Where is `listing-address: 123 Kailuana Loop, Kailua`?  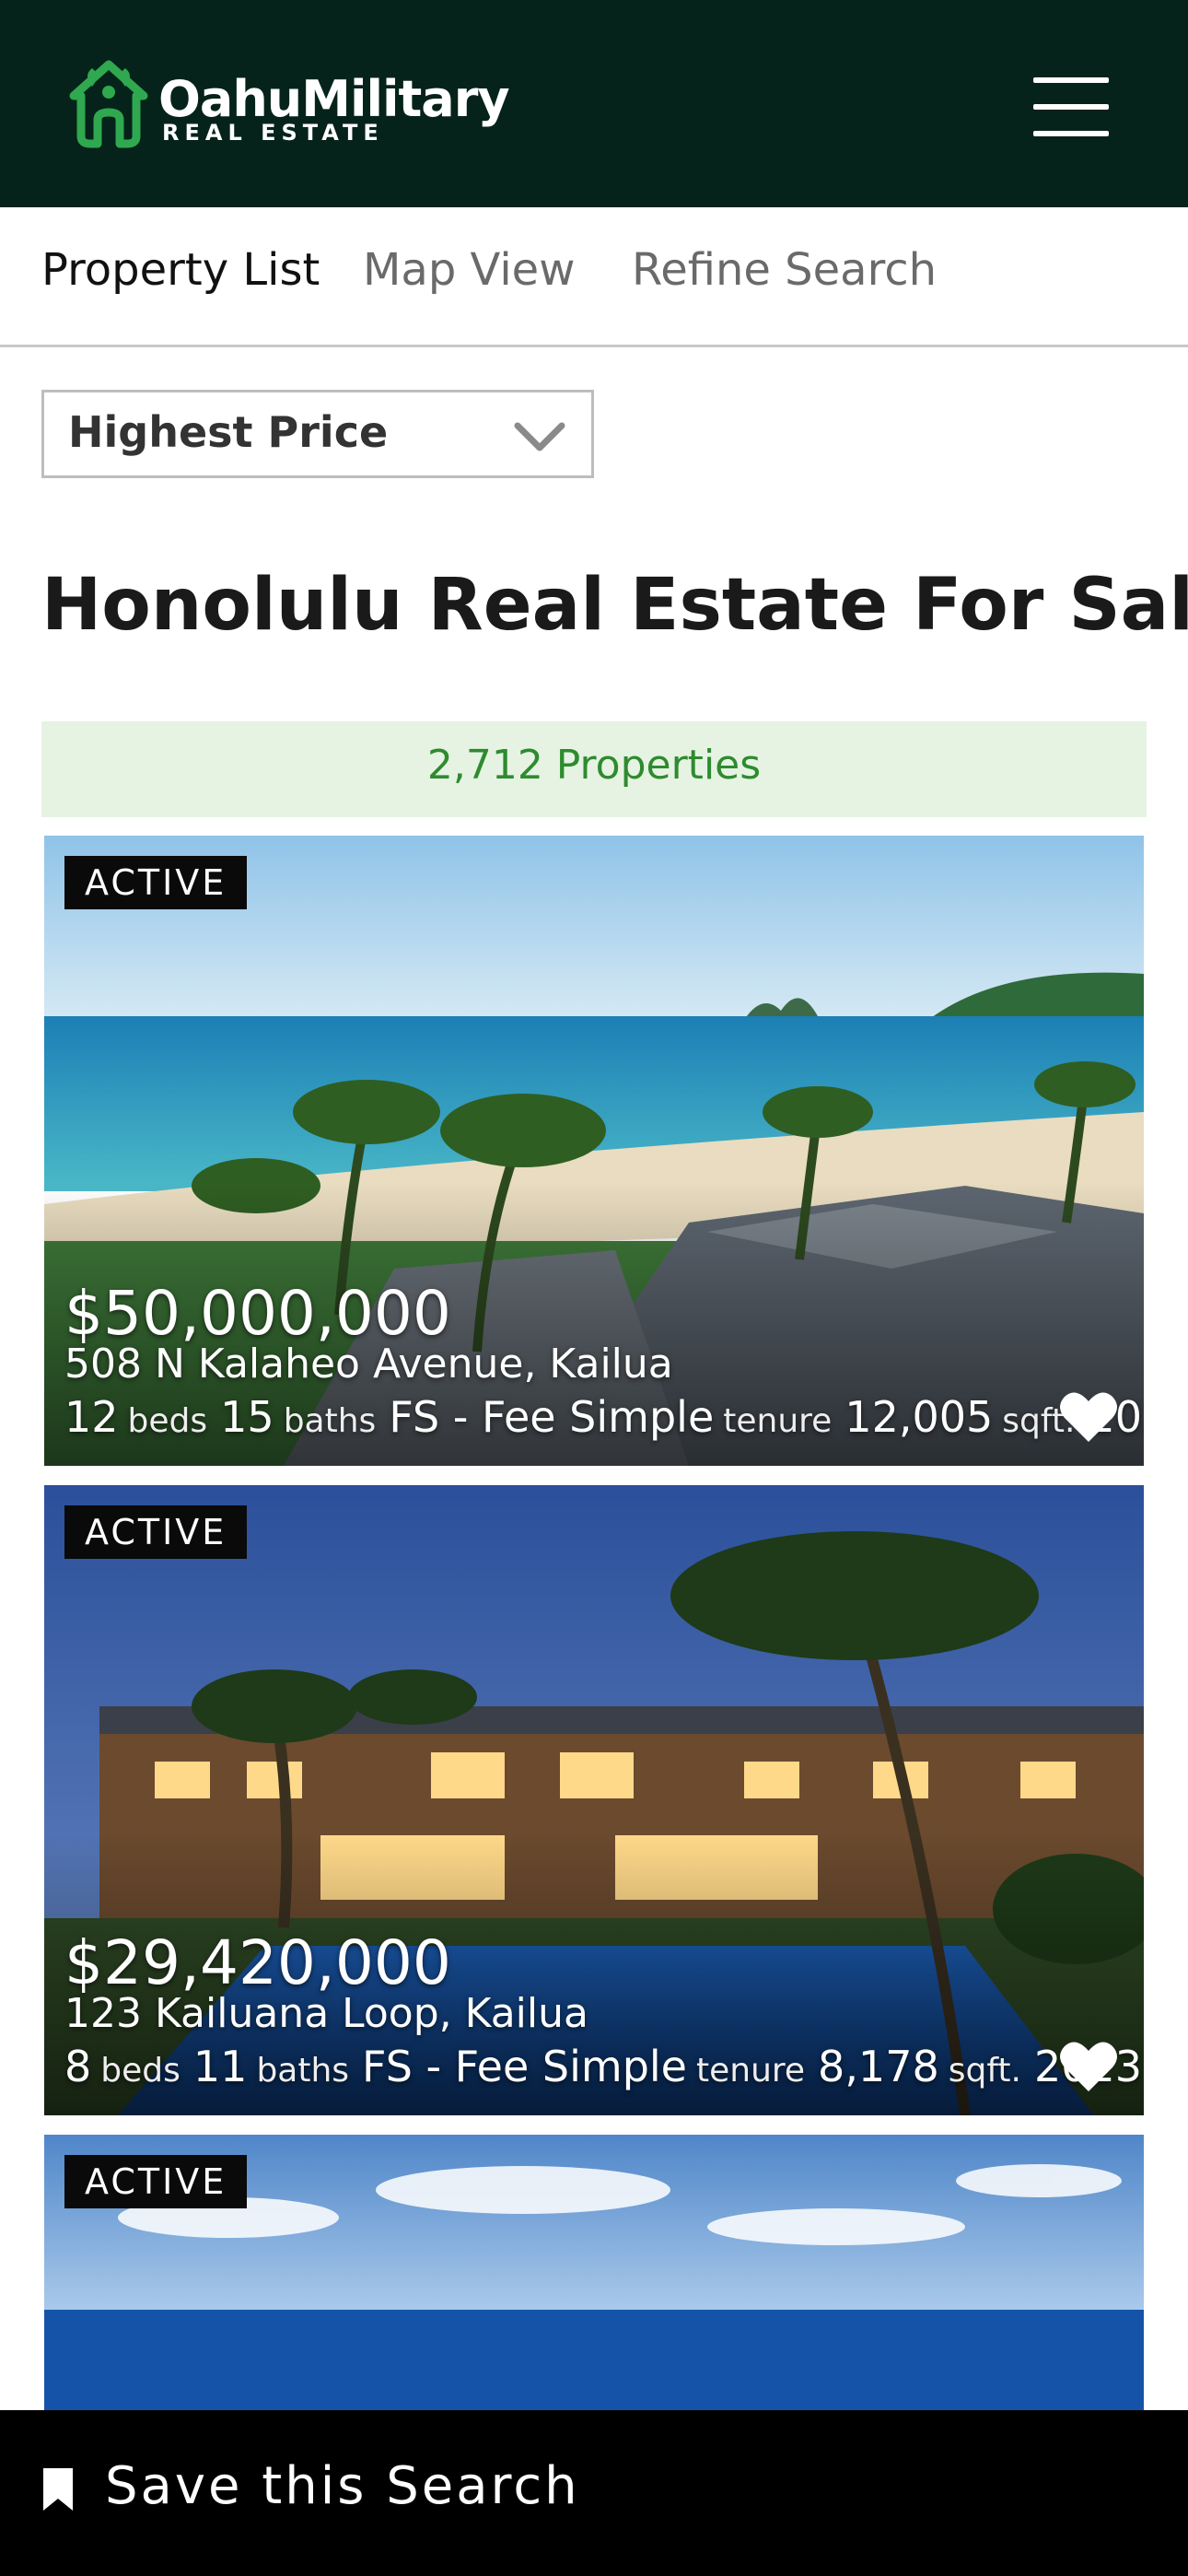 listing-address: 123 Kailuana Loop, Kailua is located at coordinates (326, 2014).